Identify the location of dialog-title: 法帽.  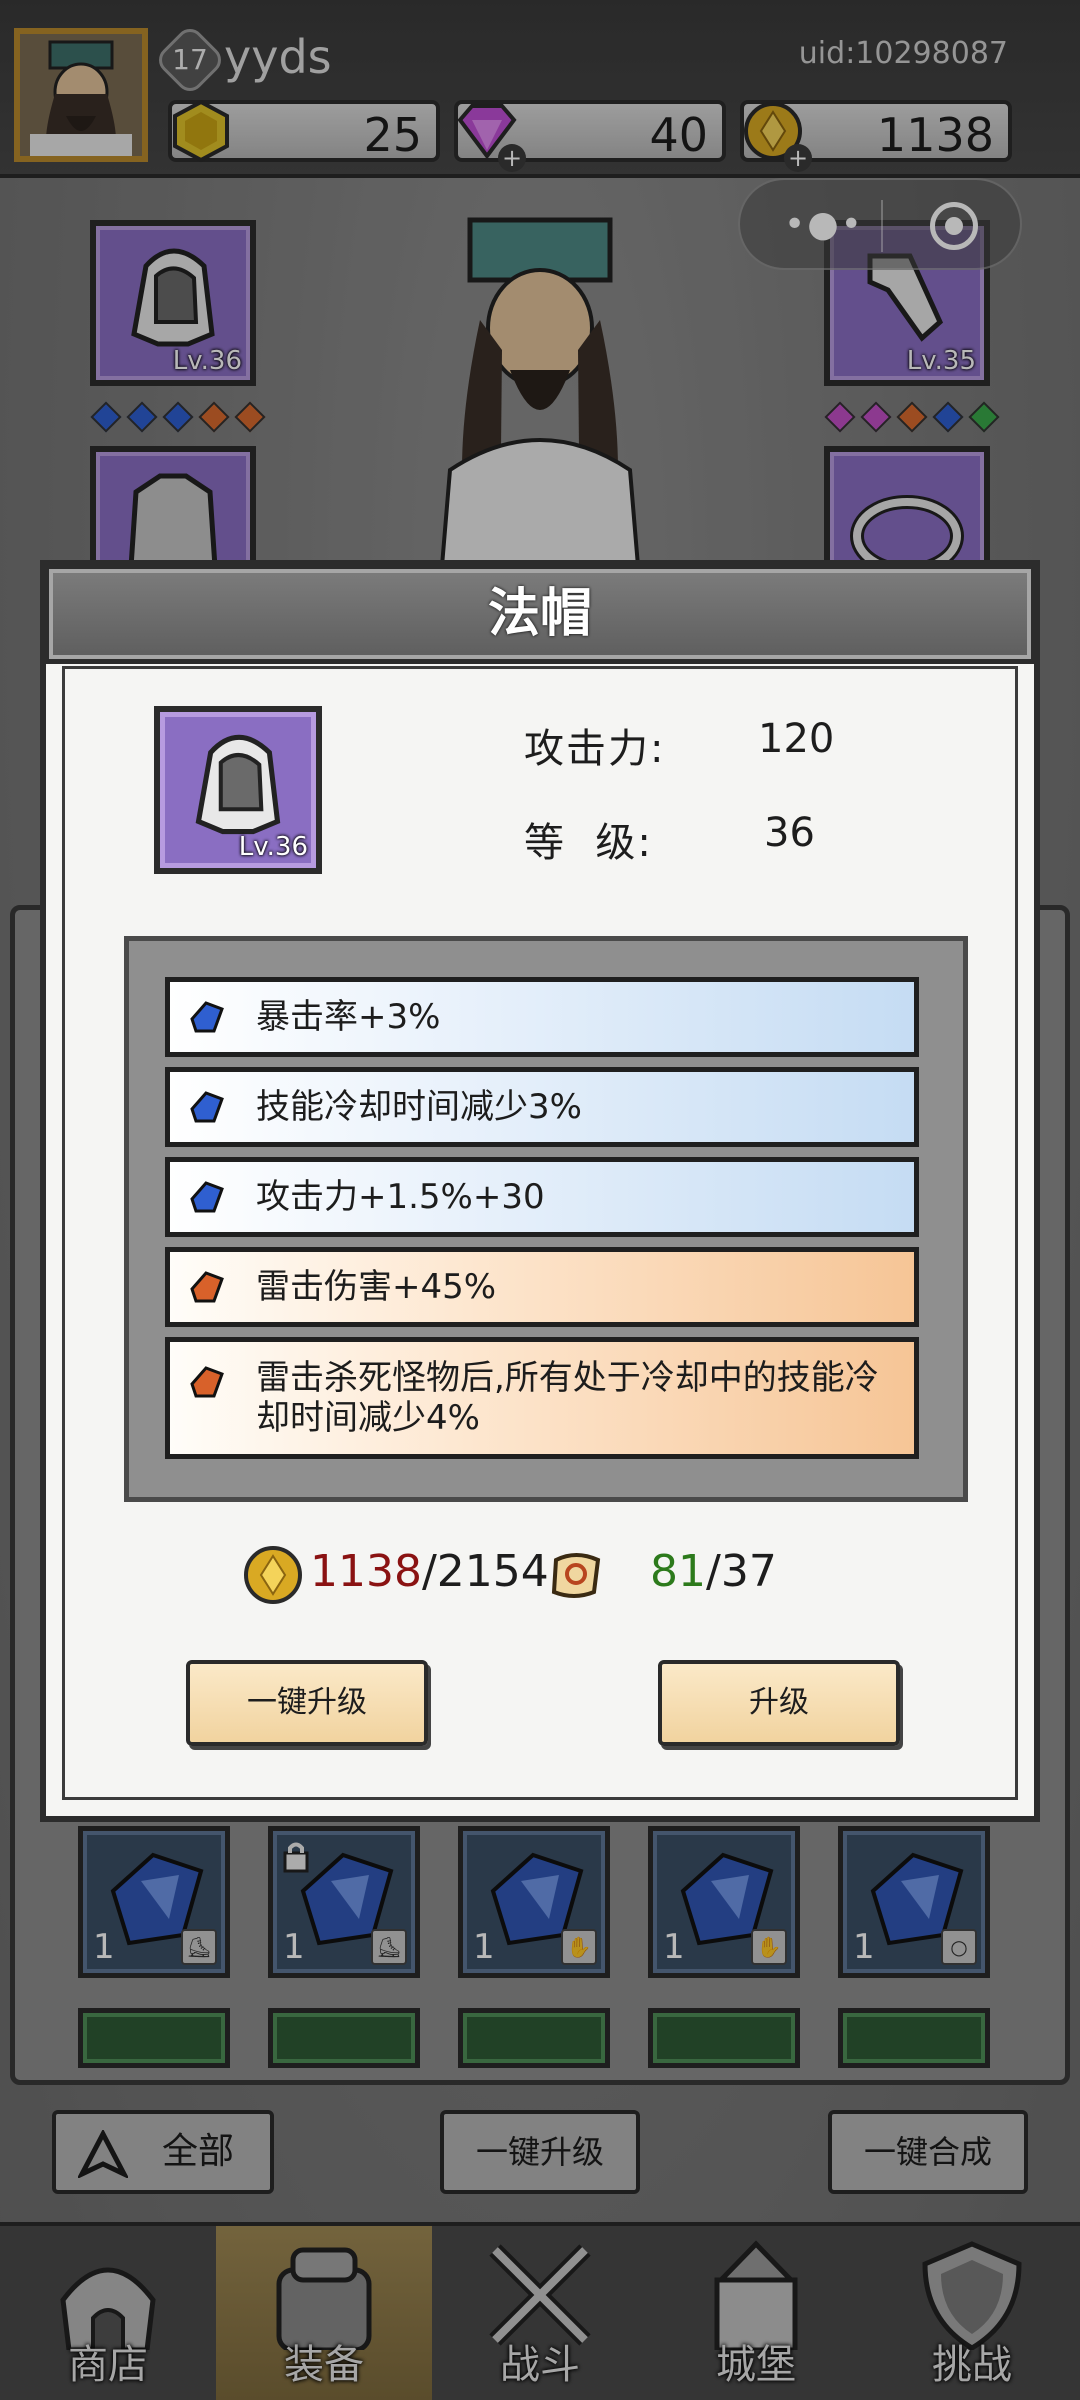
(540, 614).